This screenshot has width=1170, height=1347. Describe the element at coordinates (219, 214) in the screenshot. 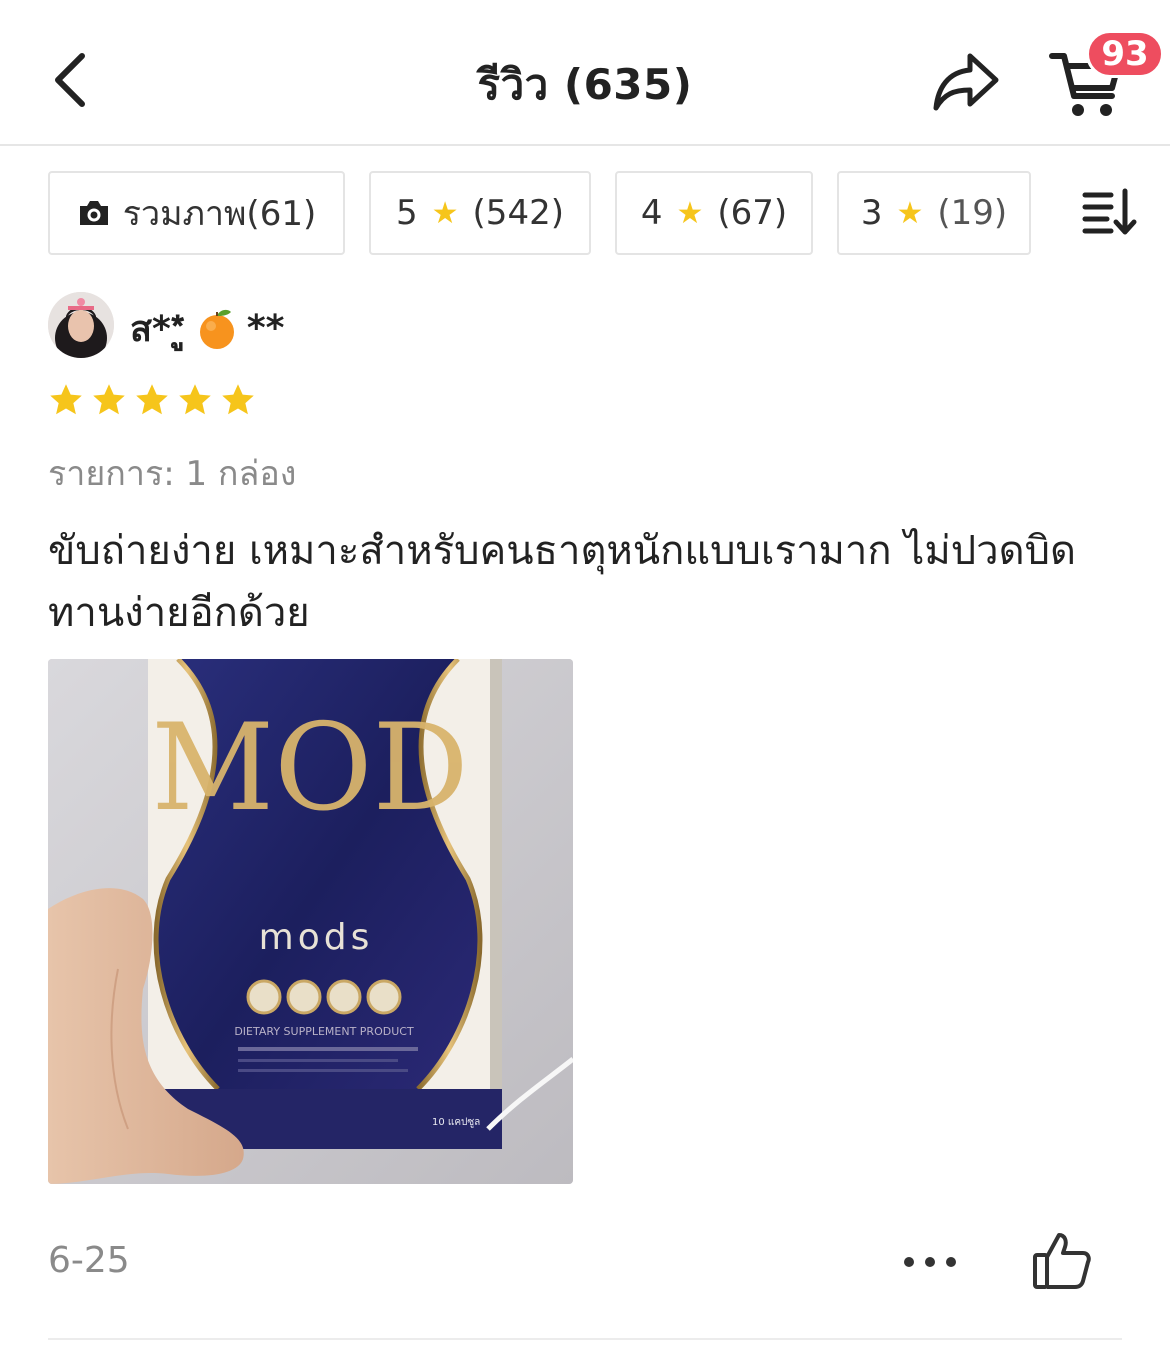

I see `filter-with-photos-label: รวมภาพ(61)` at that location.